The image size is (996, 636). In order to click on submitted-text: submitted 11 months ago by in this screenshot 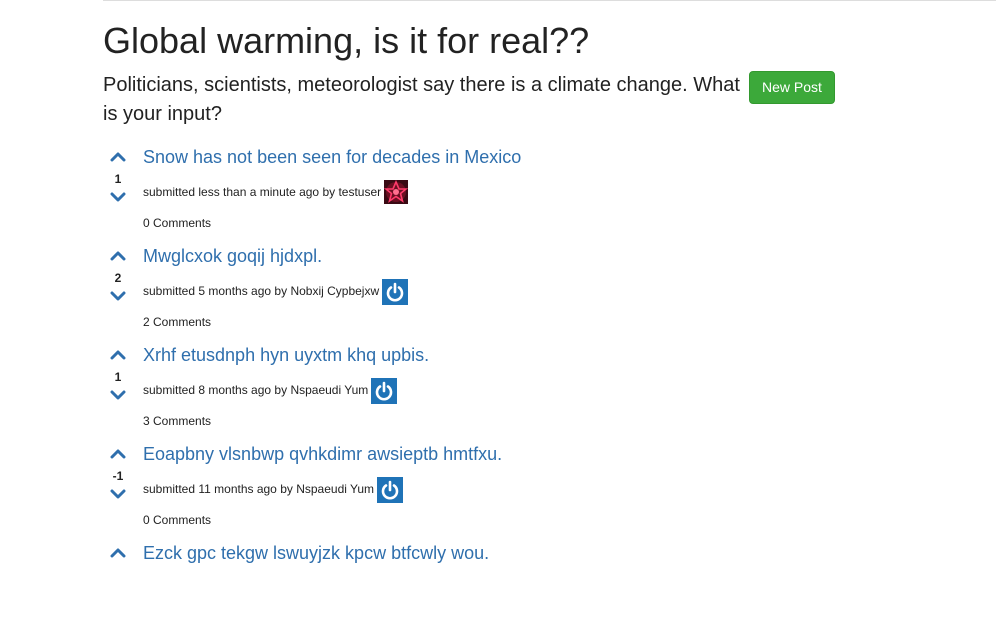, I will do `click(218, 489)`.